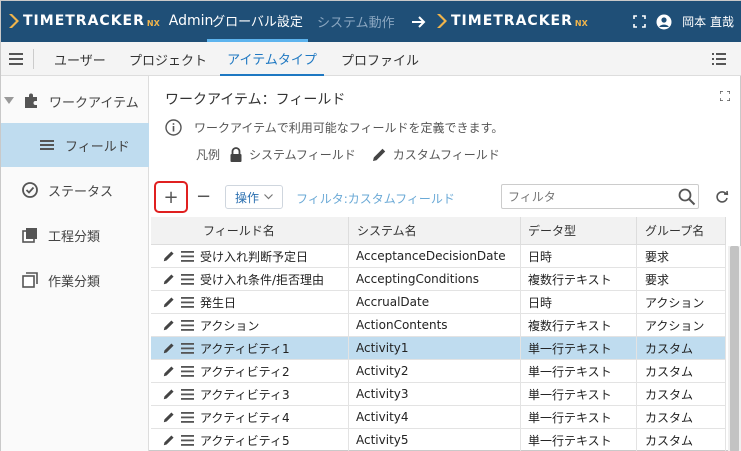  I want to click on remove-button-label: −, so click(204, 196).